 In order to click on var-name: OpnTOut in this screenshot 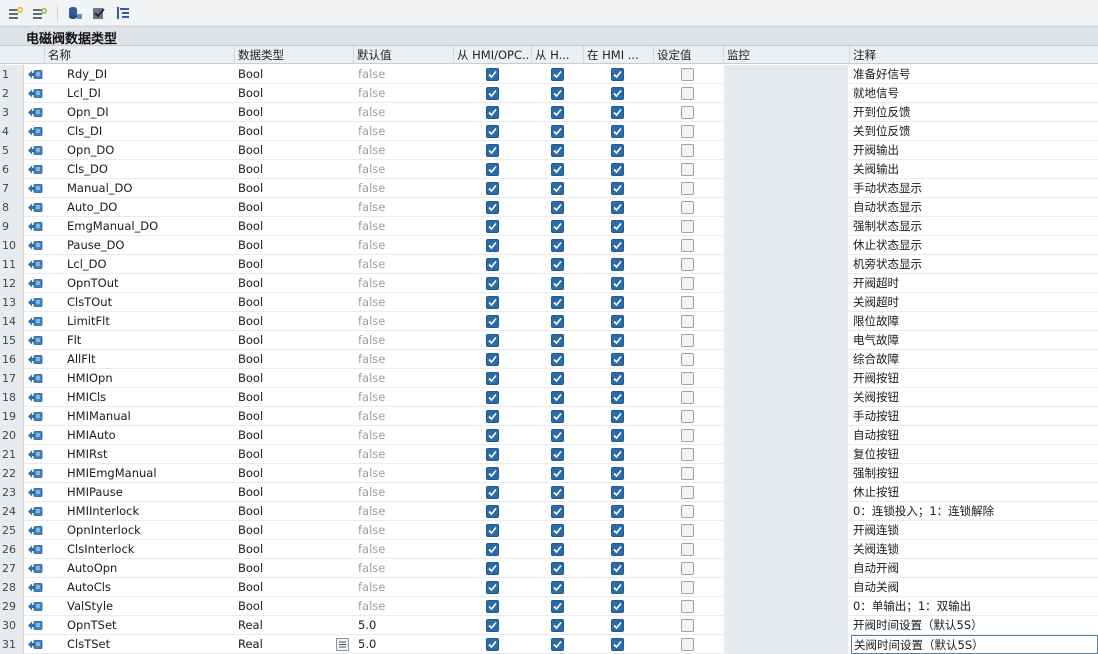, I will do `click(149, 283)`.